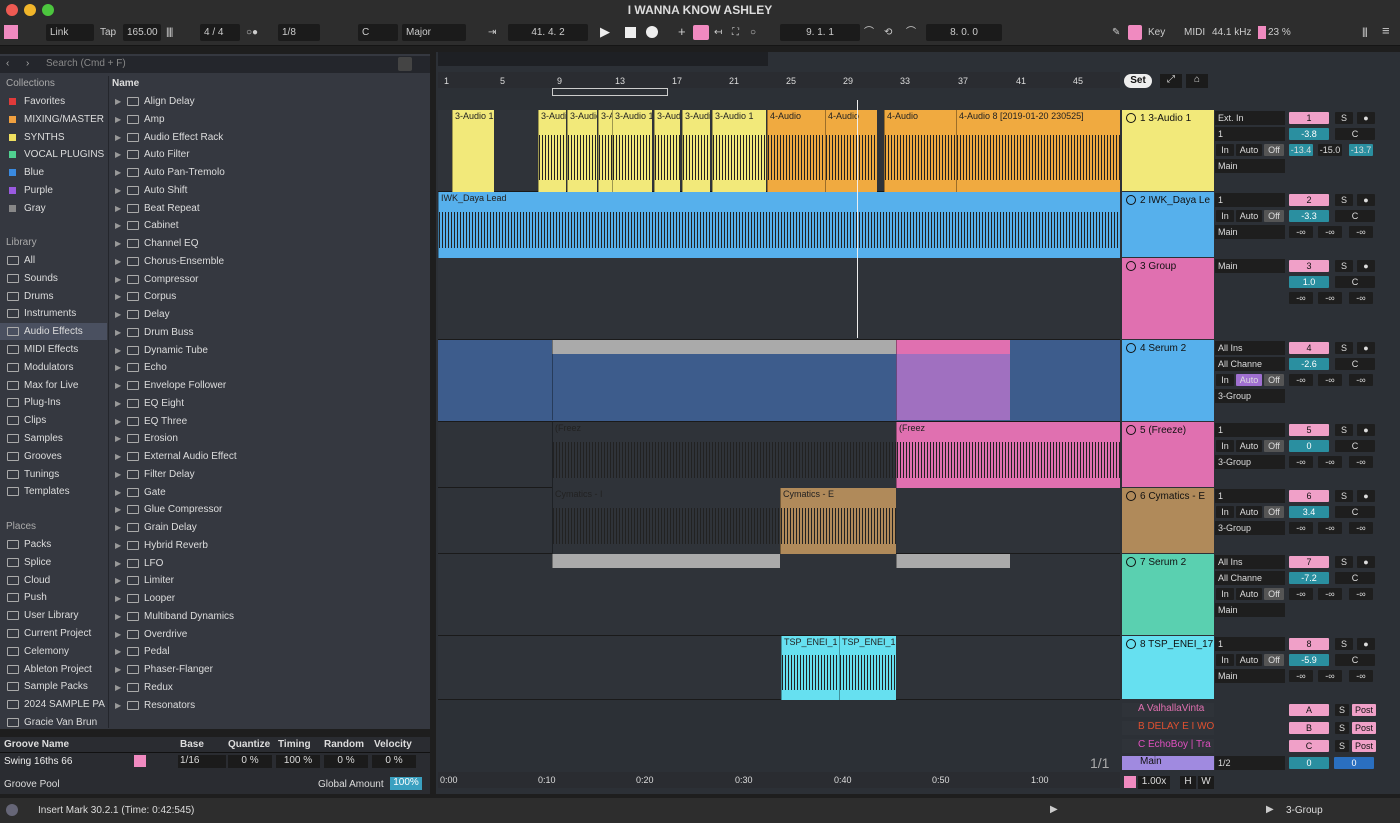 This screenshot has width=1400, height=823. What do you see at coordinates (1354, 763) in the screenshot?
I see `main-pan: 0` at bounding box center [1354, 763].